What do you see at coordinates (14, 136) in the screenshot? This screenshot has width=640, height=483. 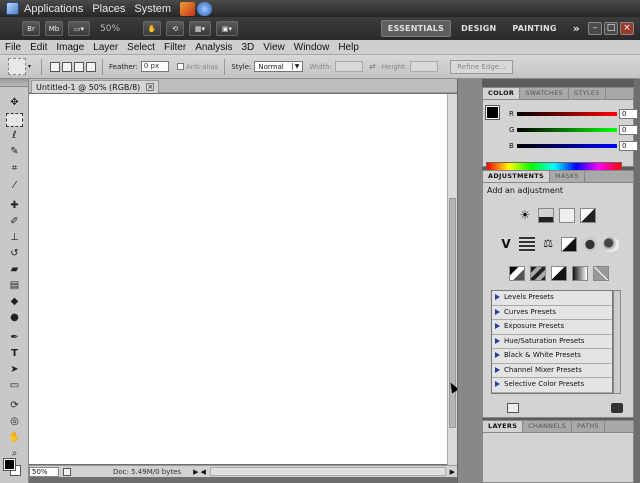 I see `lasso-tool-icon: ℓ` at bounding box center [14, 136].